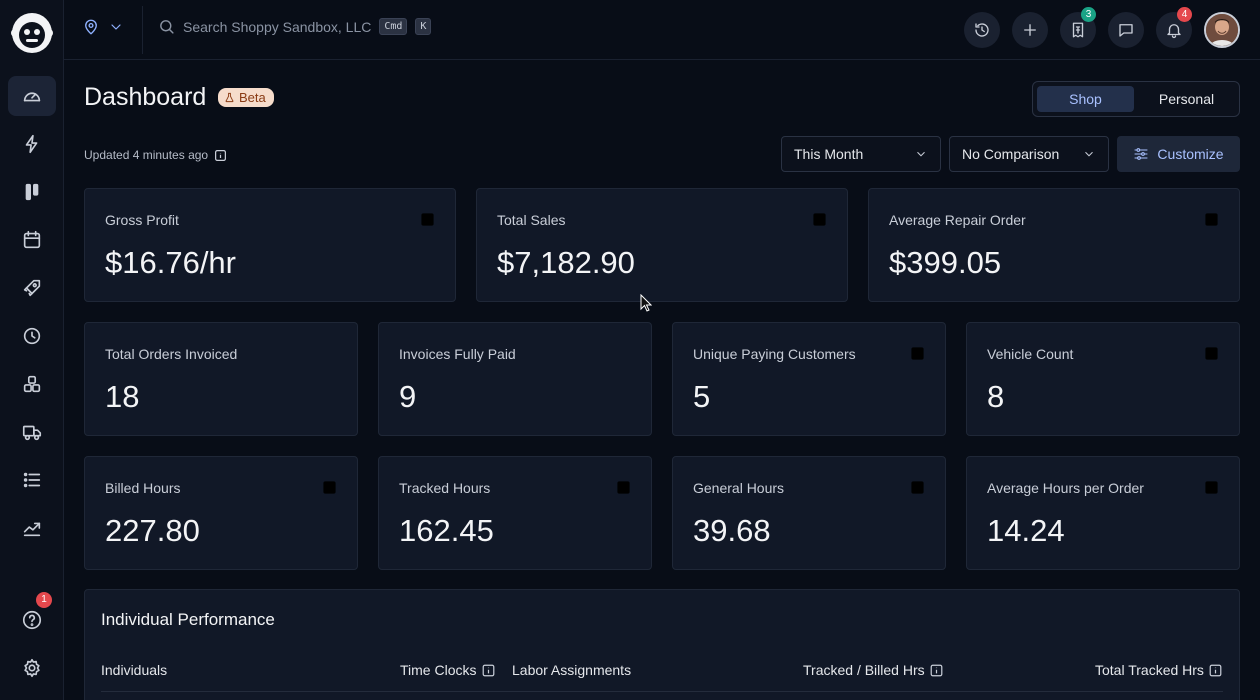 The height and width of the screenshot is (700, 1260). I want to click on map-pin-icon, so click(91, 27).